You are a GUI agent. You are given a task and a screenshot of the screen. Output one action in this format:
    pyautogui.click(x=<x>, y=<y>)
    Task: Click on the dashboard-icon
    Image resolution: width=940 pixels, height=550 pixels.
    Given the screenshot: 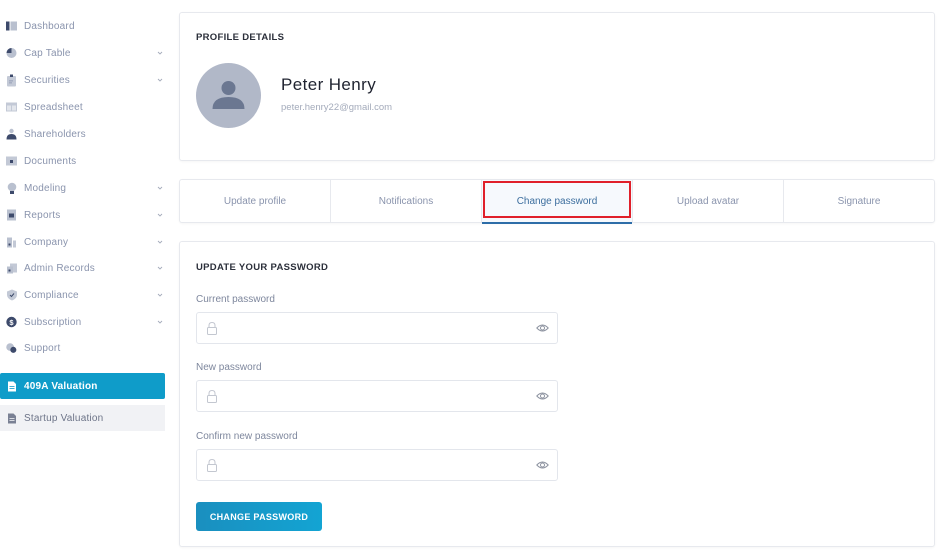 What is the action you would take?
    pyautogui.click(x=11, y=26)
    